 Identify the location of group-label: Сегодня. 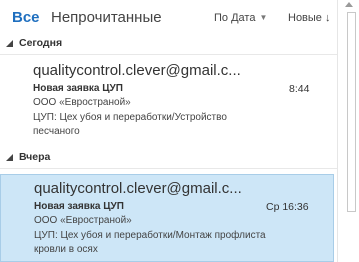
(41, 43).